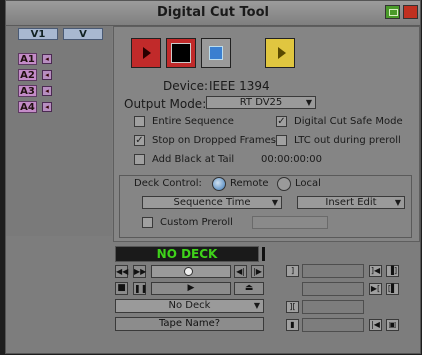 This screenshot has width=422, height=355. What do you see at coordinates (191, 288) in the screenshot?
I see `play-icon: ▶` at bounding box center [191, 288].